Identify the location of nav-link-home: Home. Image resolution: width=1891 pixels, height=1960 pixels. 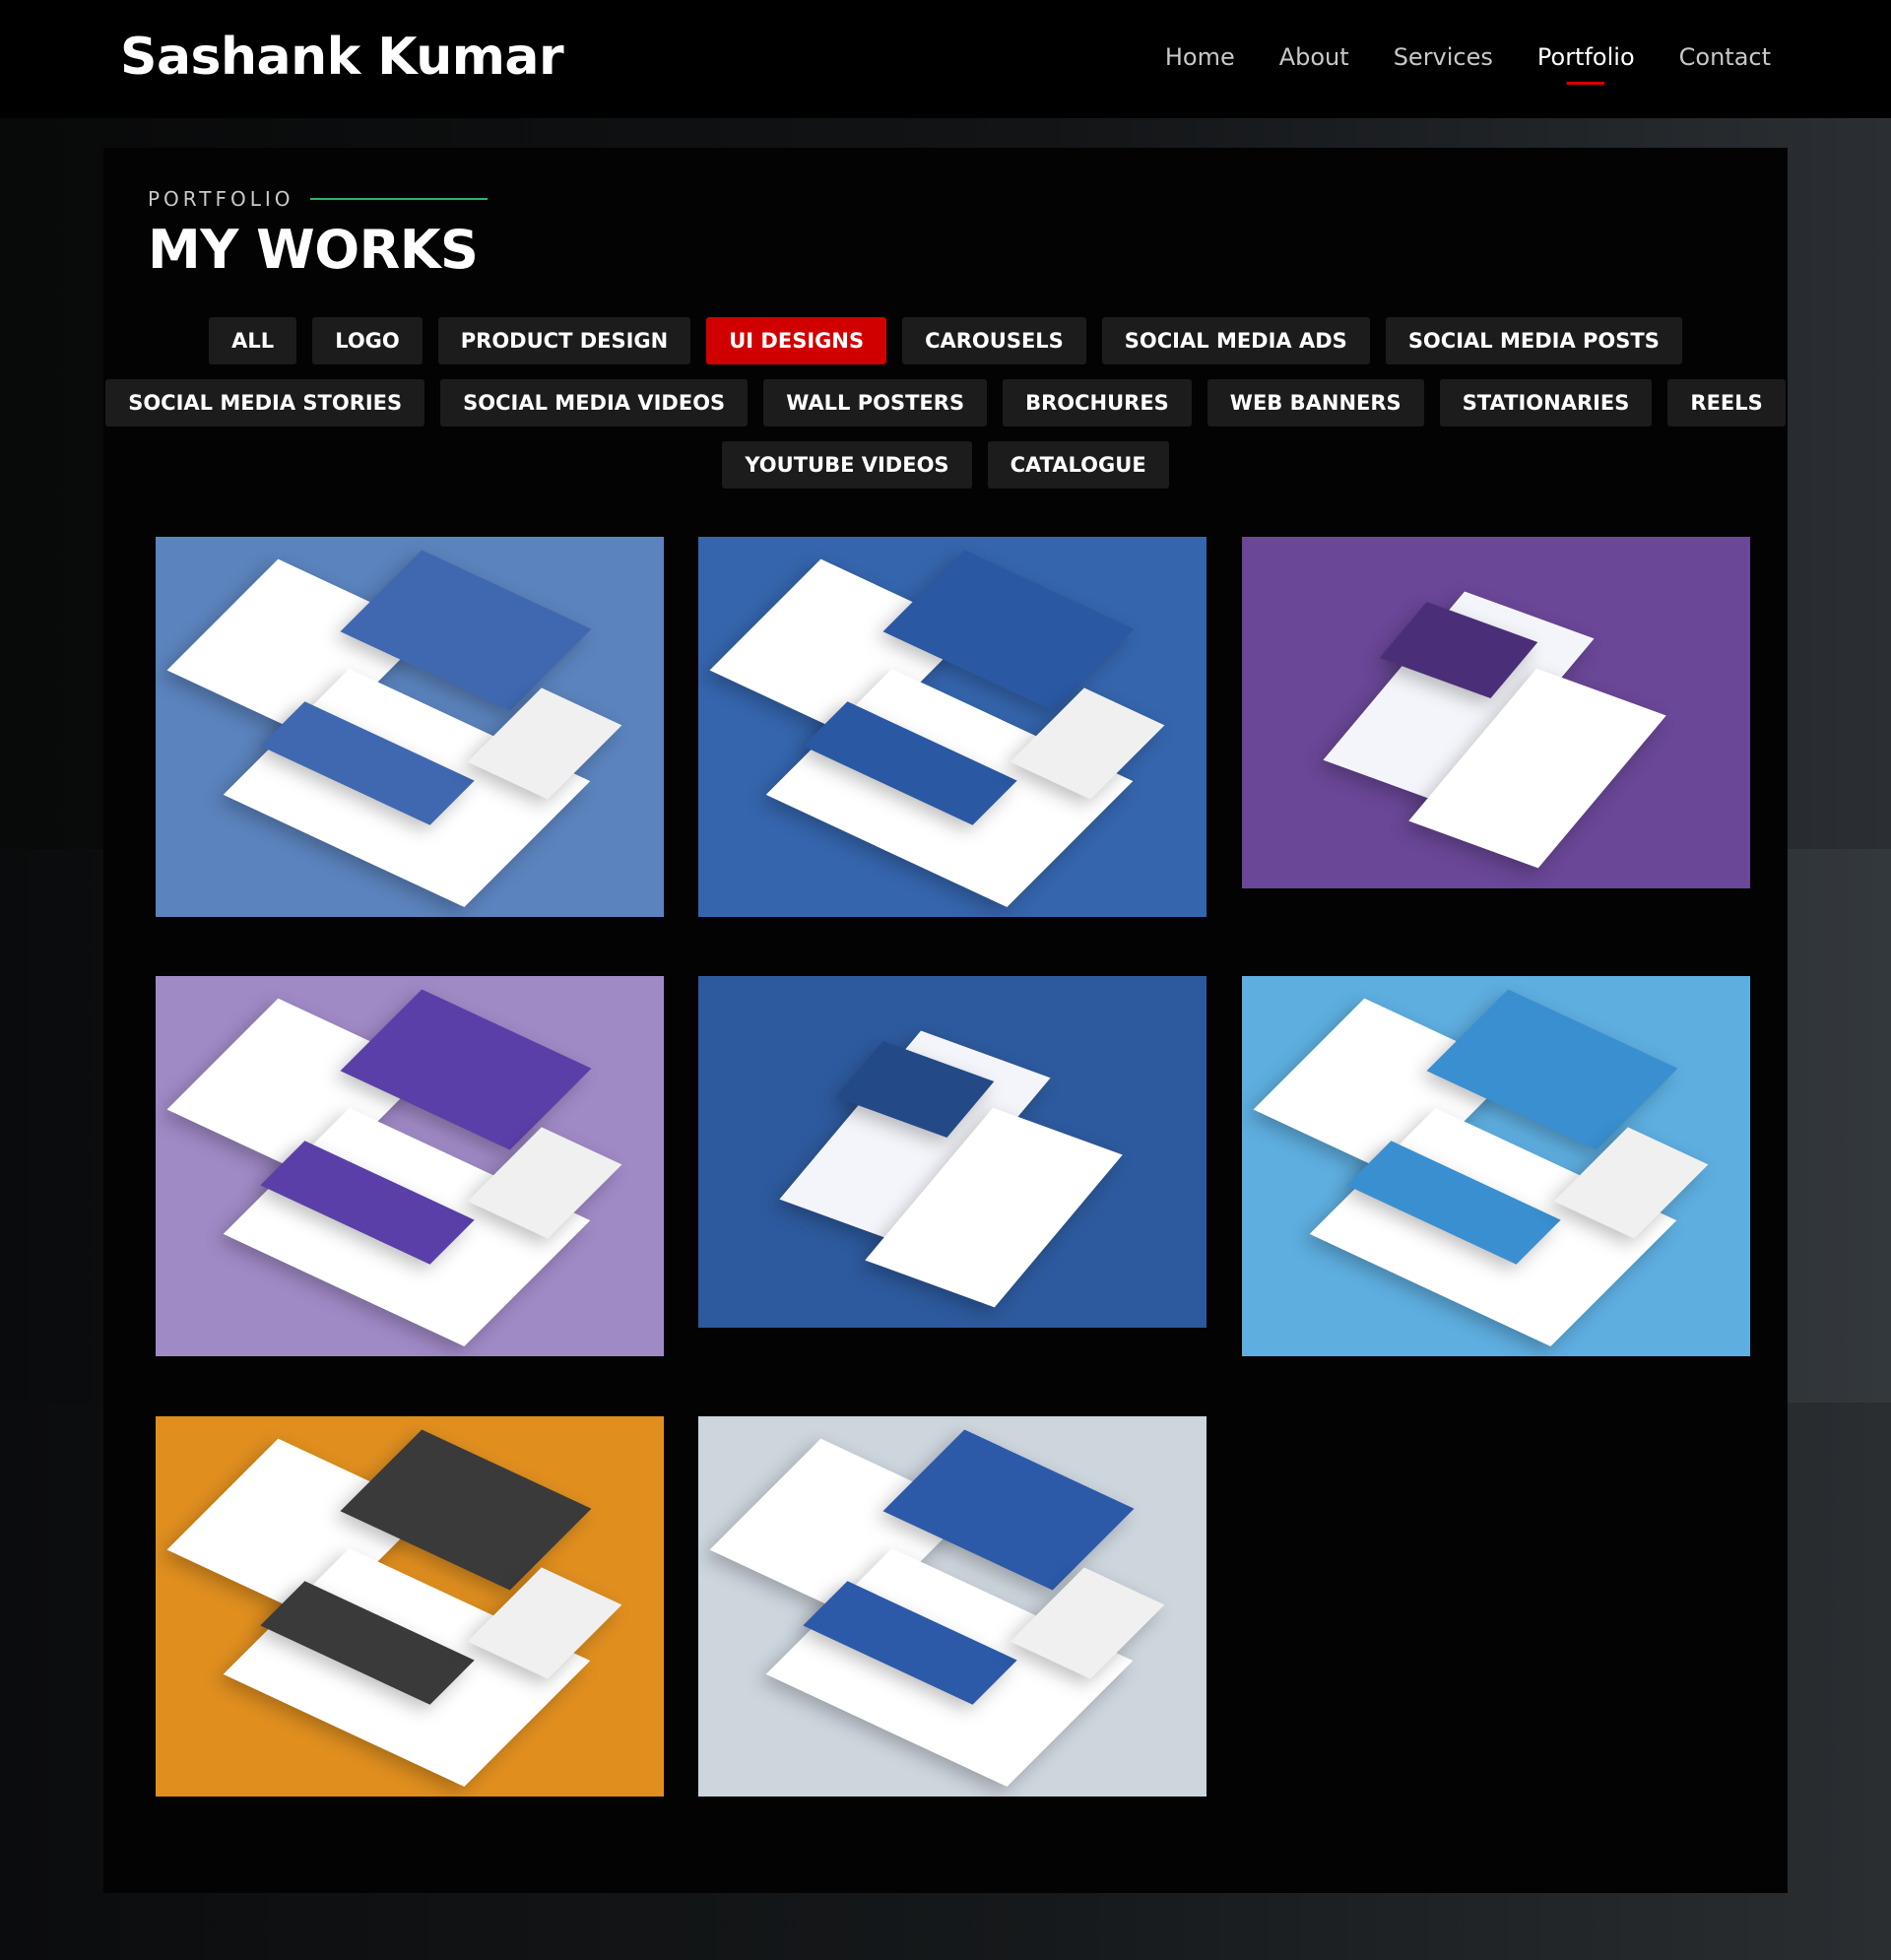
(1200, 64).